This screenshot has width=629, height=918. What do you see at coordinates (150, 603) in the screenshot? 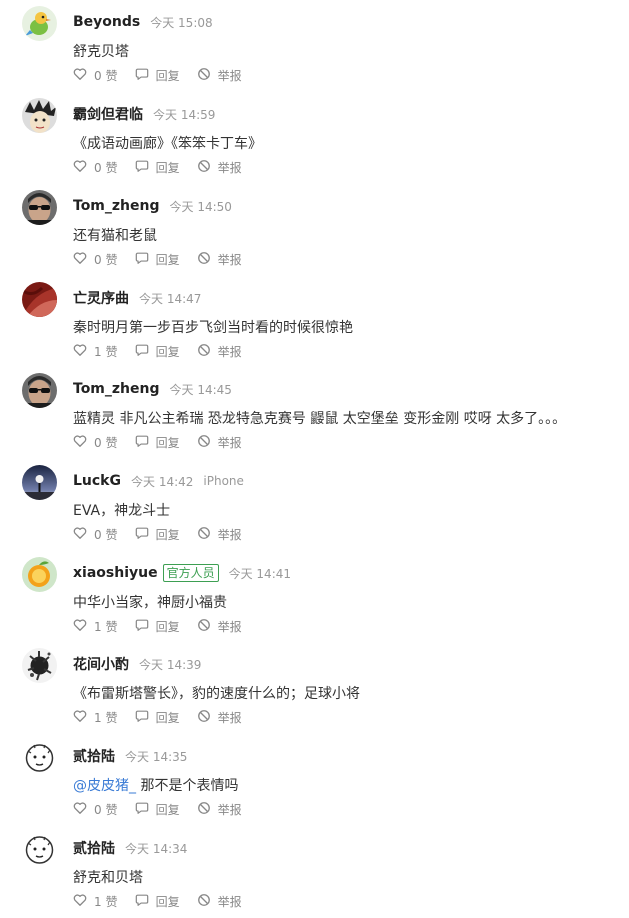
I see `comment-text-body: 中华小当家，神厨小福贵` at bounding box center [150, 603].